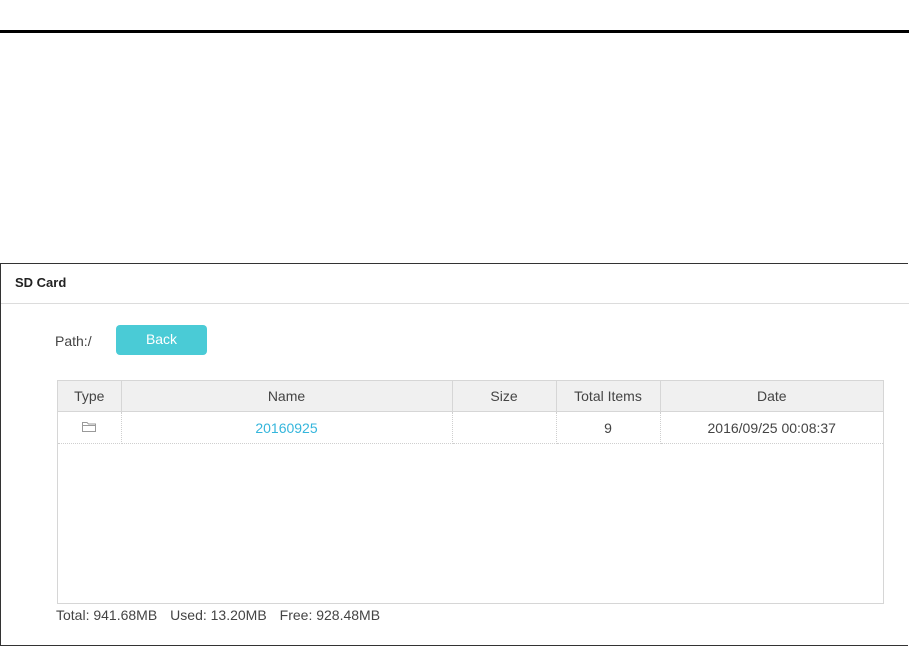 This screenshot has height=647, width=909. What do you see at coordinates (90, 396) in the screenshot?
I see `column-header-type: Type` at bounding box center [90, 396].